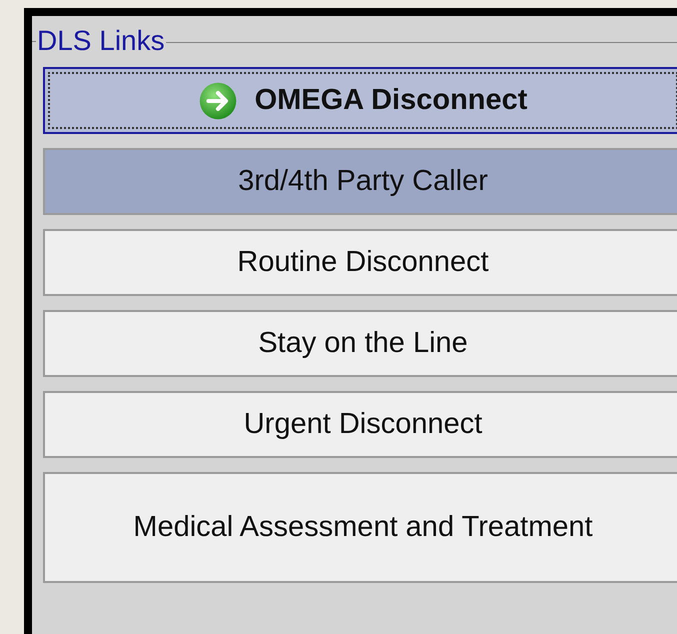 This screenshot has height=634, width=677. Describe the element at coordinates (360, 424) in the screenshot. I see `link-button: Urgent Disconnect` at that location.